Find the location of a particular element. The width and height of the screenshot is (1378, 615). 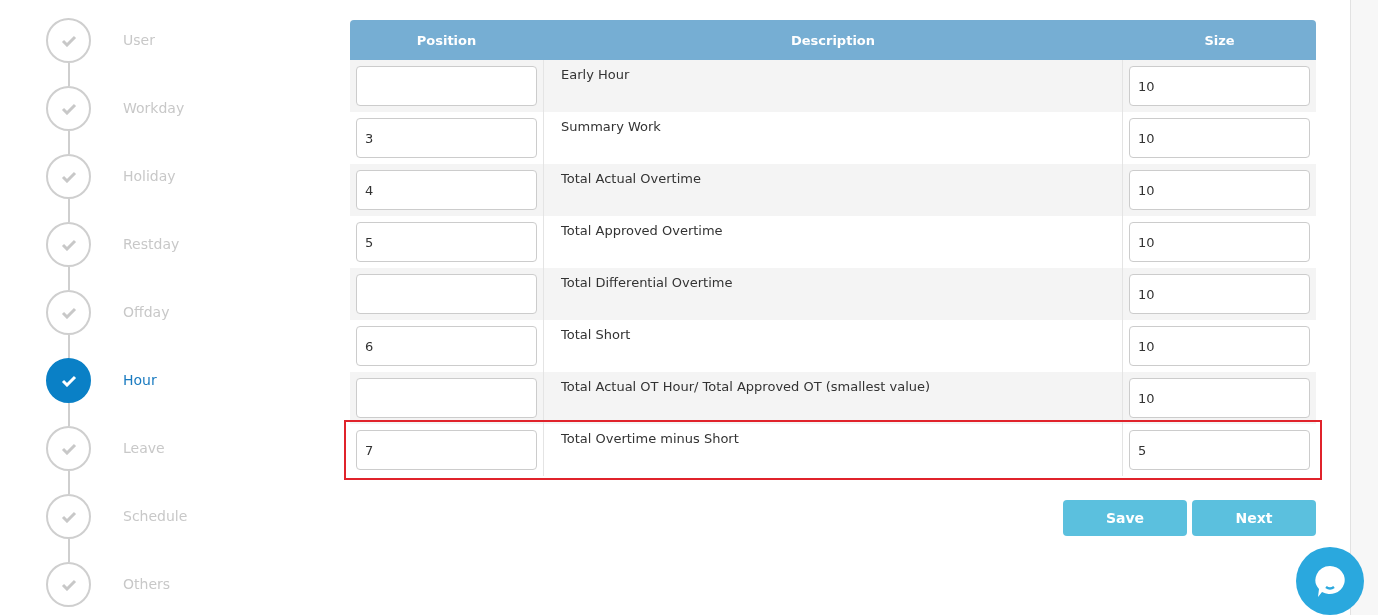

description-cell: Total Actual OT Hour/ Total Approved OT (smallest value) is located at coordinates (746, 386).